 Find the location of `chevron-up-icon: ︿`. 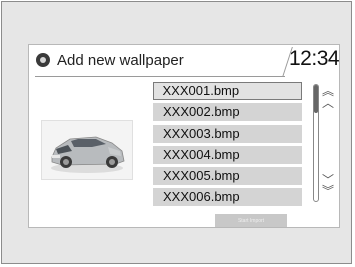

chevron-up-icon: ︿ is located at coordinates (328, 103).